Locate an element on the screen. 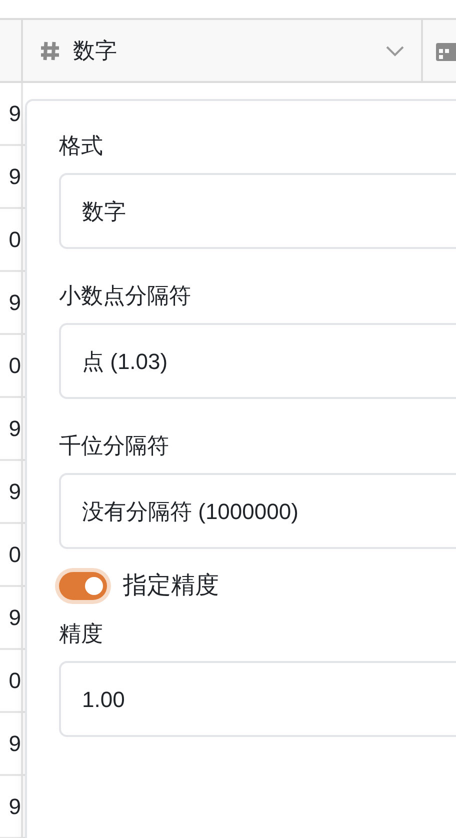 The image size is (456, 838). precision-field: 1.00 is located at coordinates (257, 699).